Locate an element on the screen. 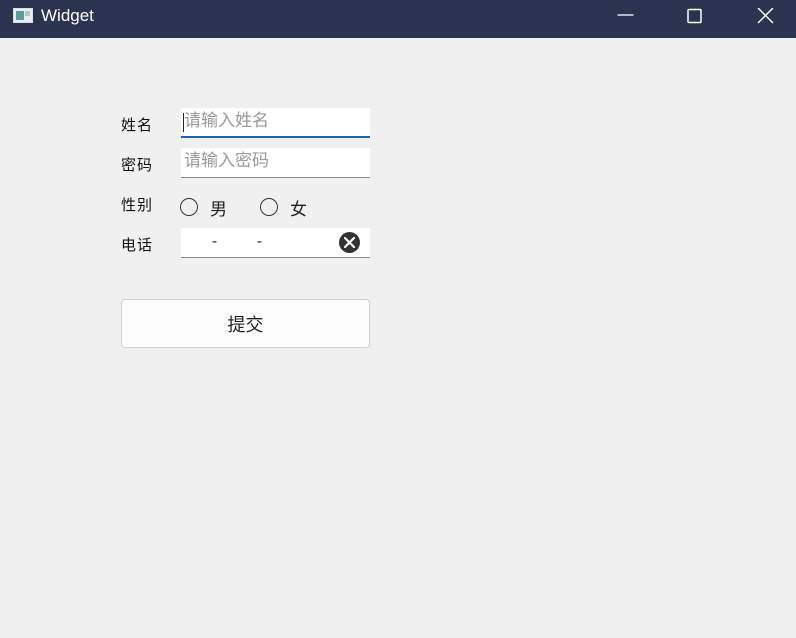  gender-option-label: 男 is located at coordinates (218, 209).